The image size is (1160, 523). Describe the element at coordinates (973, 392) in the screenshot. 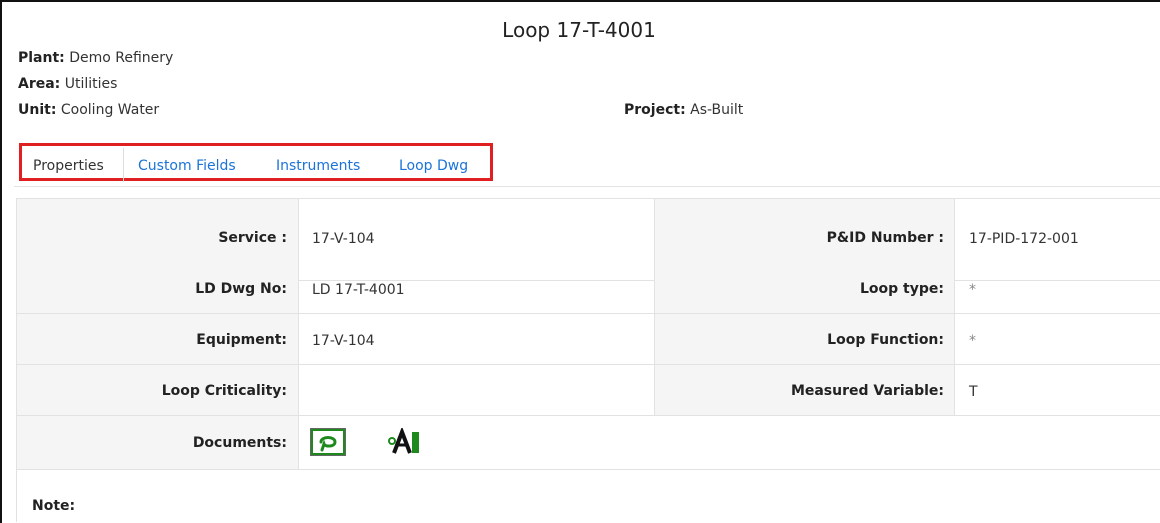

I see `measured-variable-value: T` at that location.